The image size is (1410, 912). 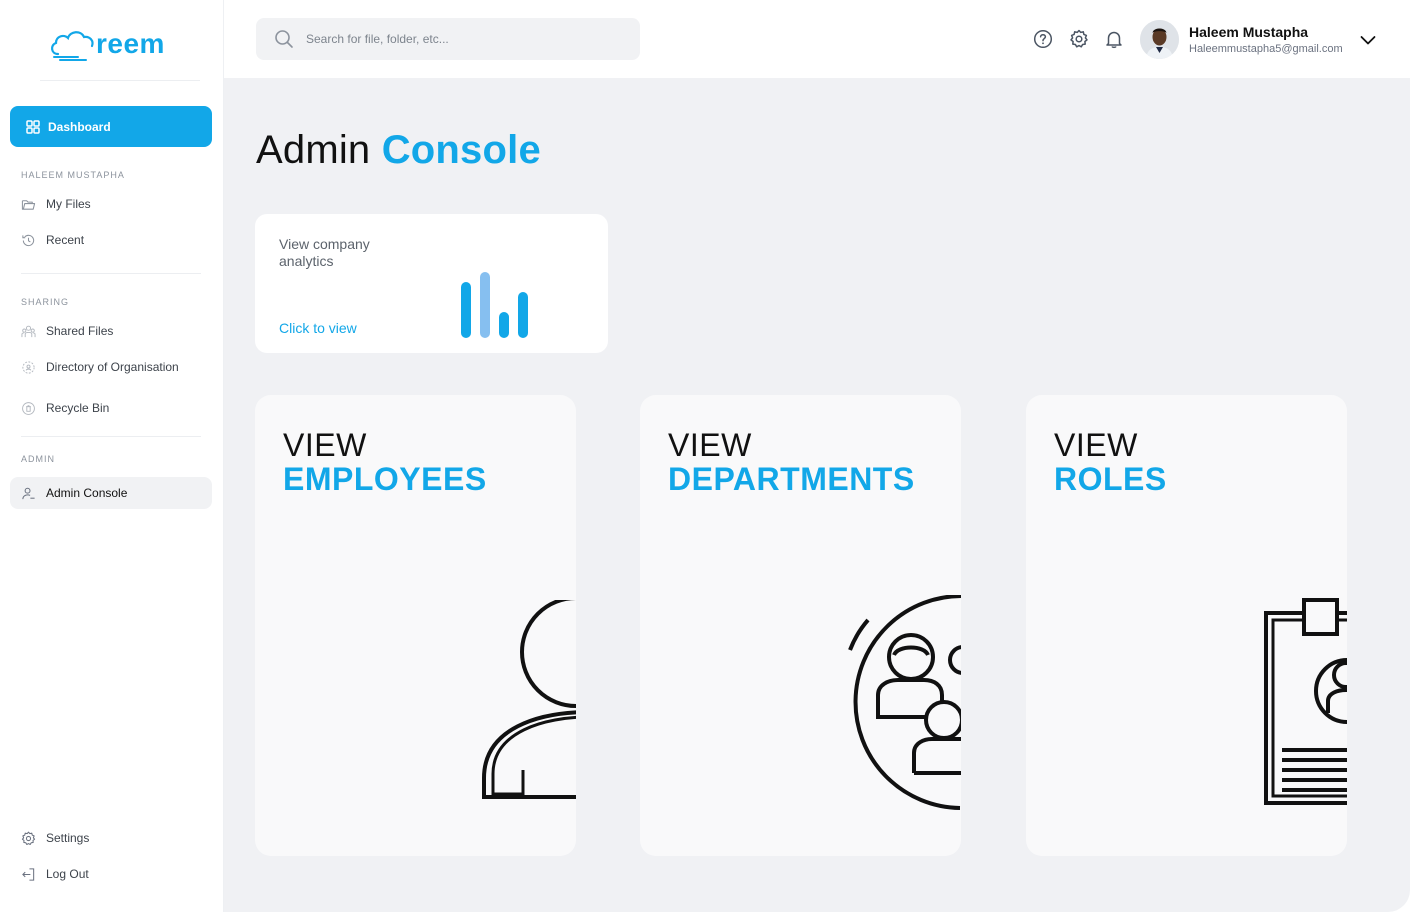 I want to click on bell-icon, so click(x=1114, y=39).